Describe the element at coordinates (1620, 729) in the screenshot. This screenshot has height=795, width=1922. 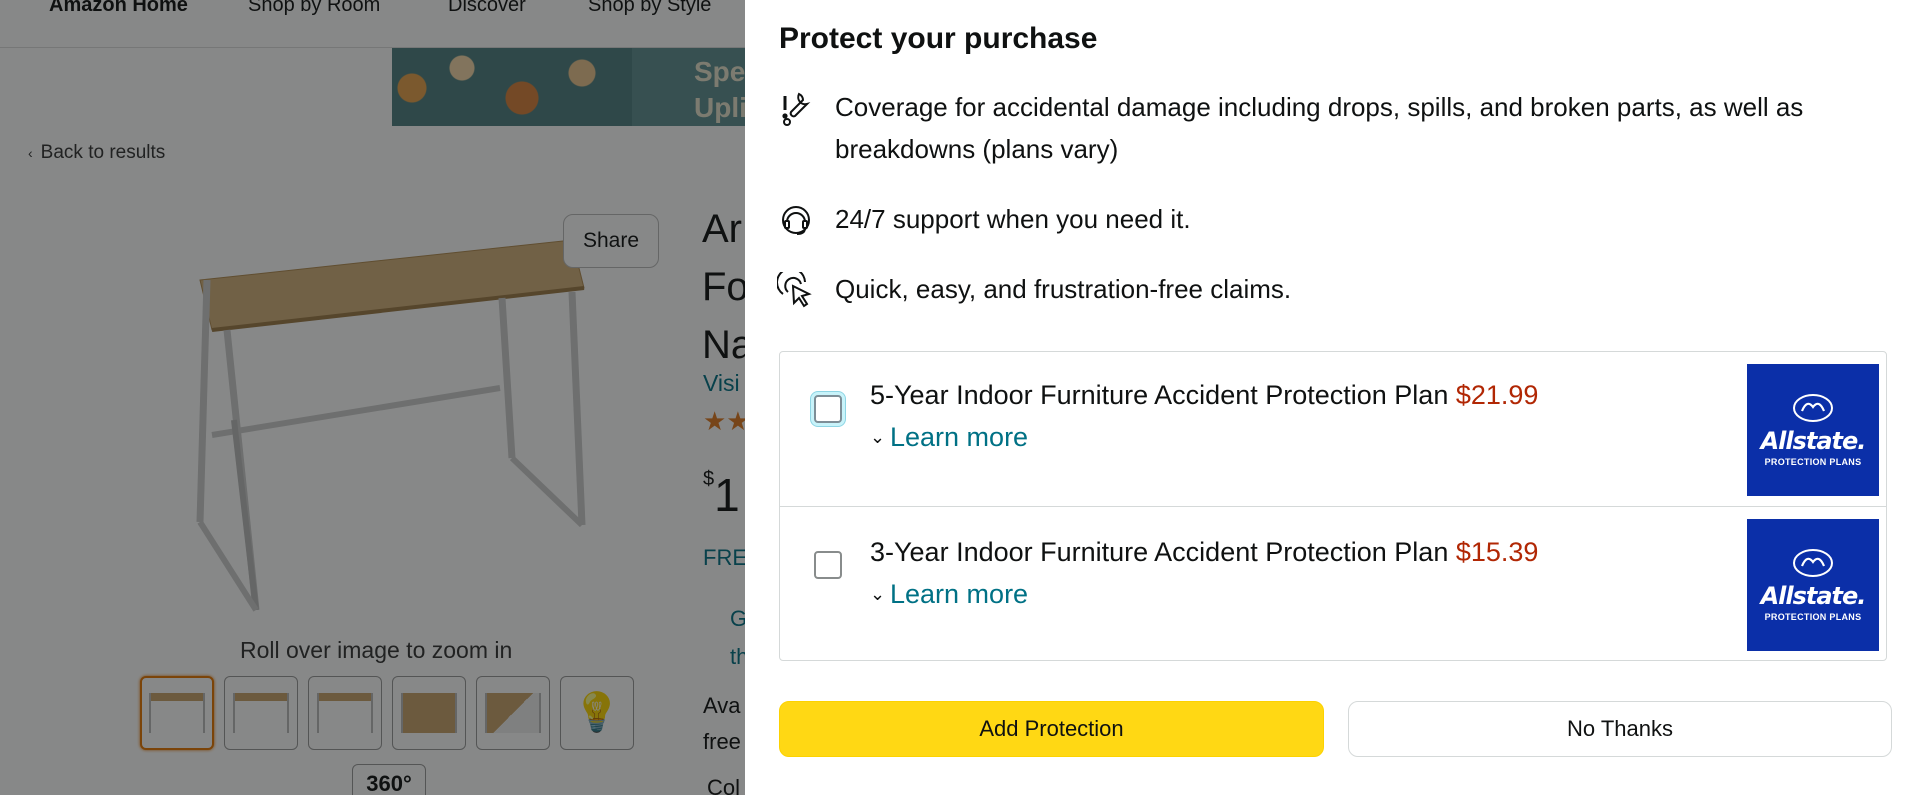
I see `no-thanks-button: No Thanks` at that location.